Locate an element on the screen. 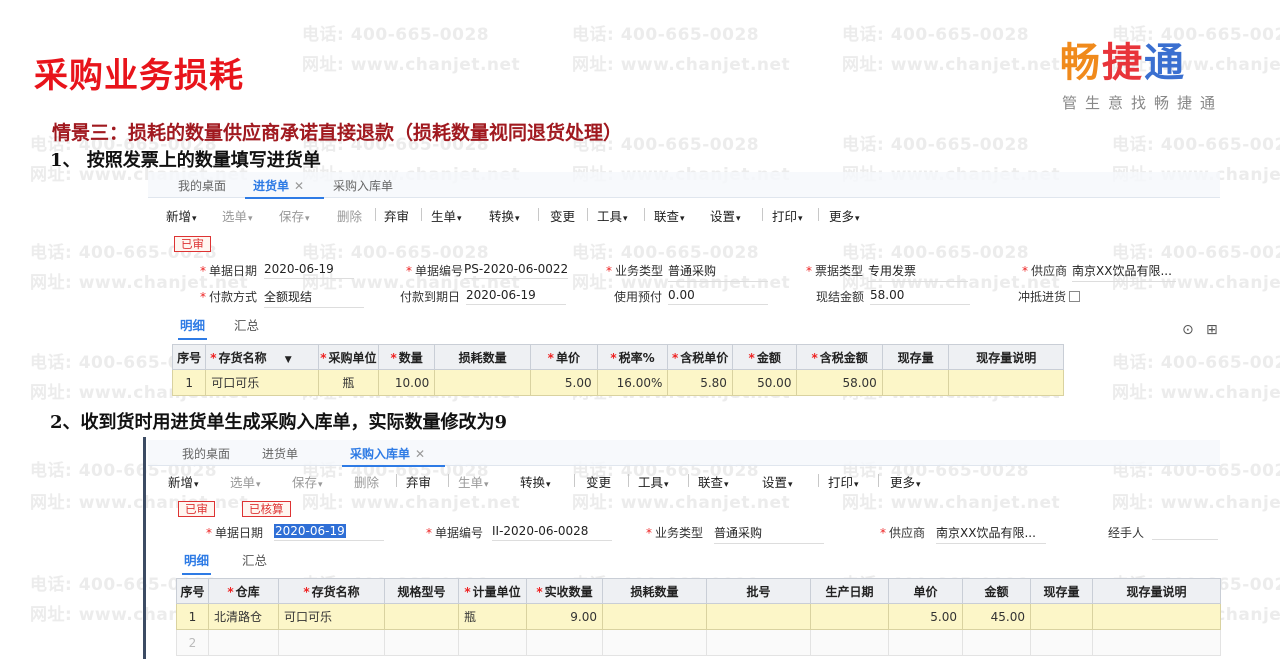 Image resolution: width=1280 pixels, height=662 pixels. tab-purchase-receipt: 采购入库单 is located at coordinates (363, 185).